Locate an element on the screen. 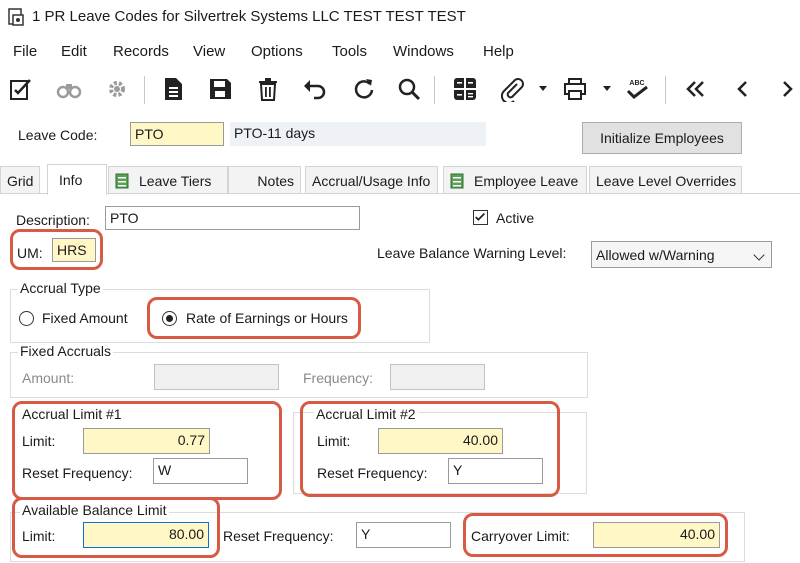 The width and height of the screenshot is (800, 563). toolbar: ABC is located at coordinates (400, 90).